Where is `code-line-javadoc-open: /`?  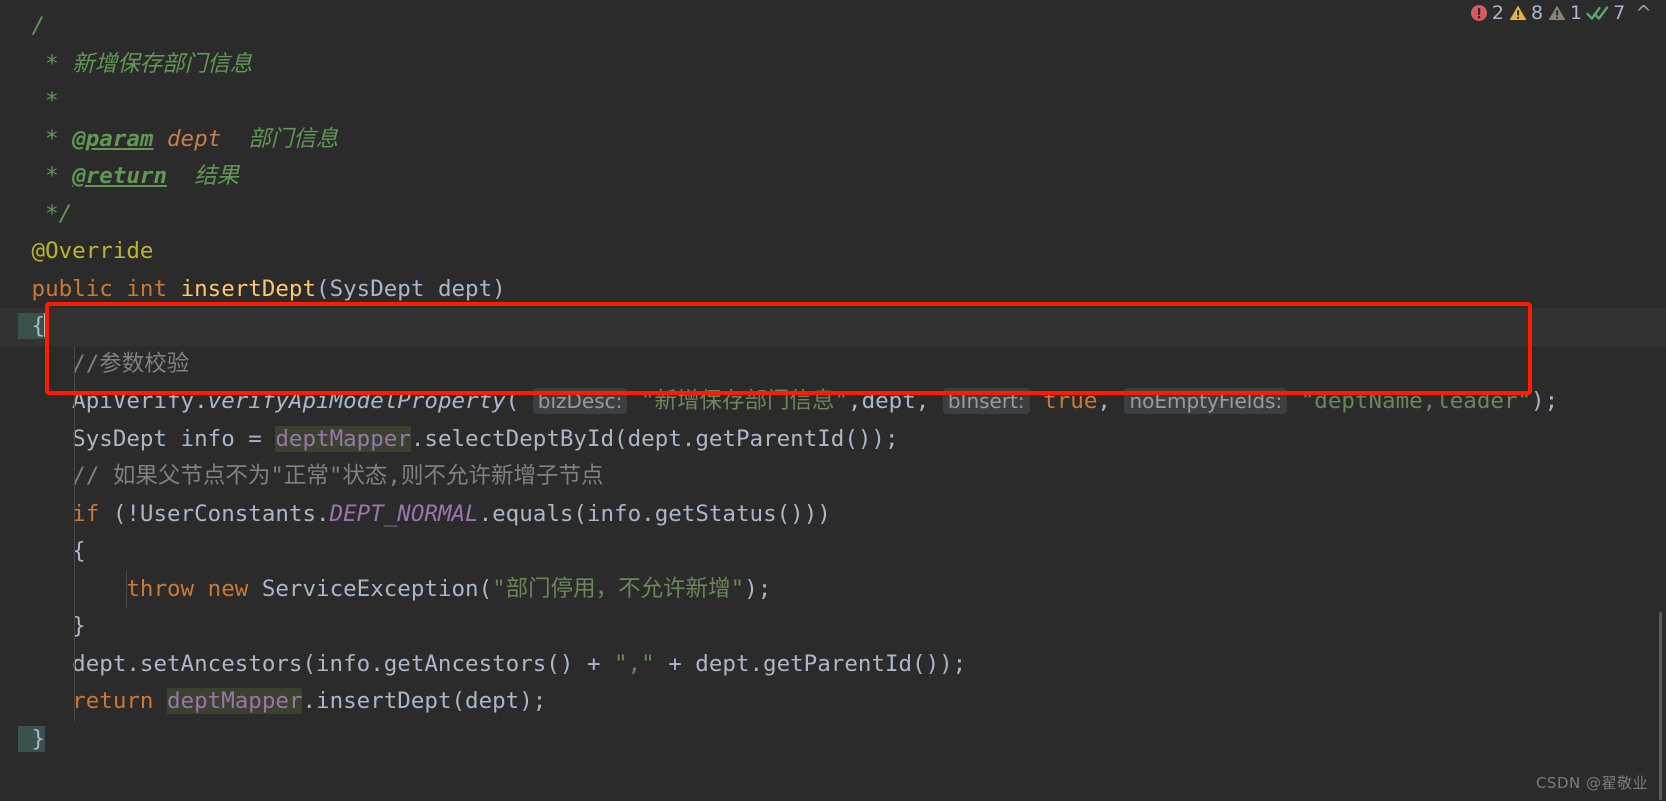 code-line-javadoc-open: / is located at coordinates (833, 27).